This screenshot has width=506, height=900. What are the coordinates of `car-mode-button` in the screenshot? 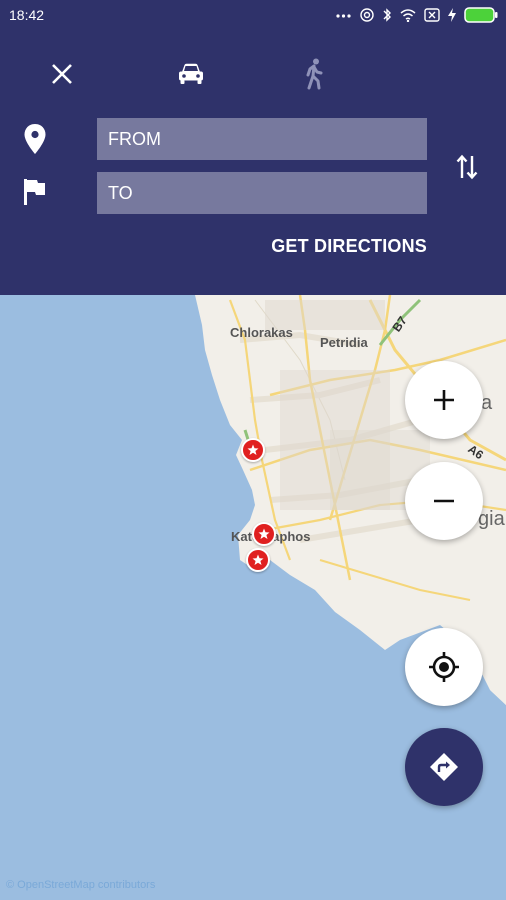 It's located at (191, 74).